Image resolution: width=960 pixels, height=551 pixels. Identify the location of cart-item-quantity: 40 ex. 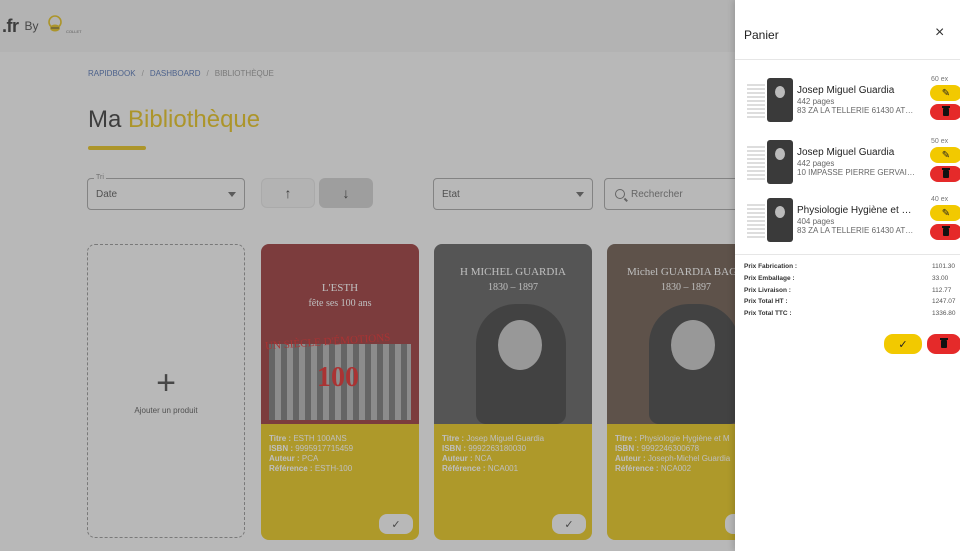
(940, 199).